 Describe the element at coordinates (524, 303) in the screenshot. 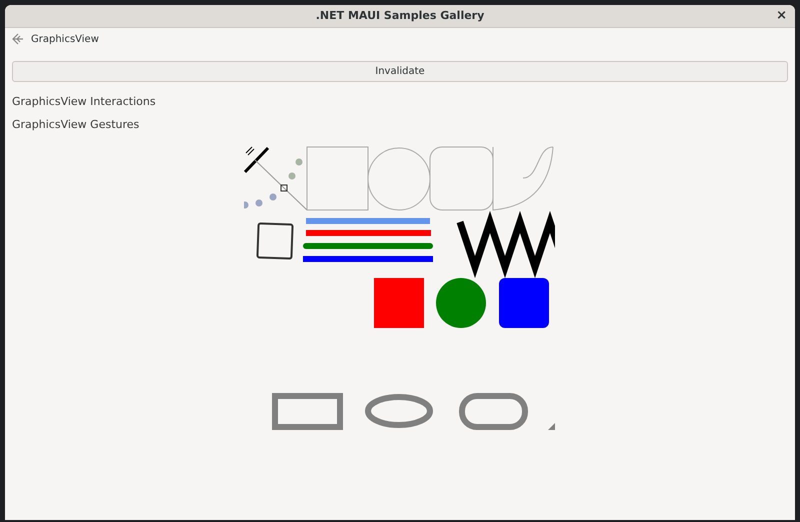

I see `rounded-square-shape` at that location.